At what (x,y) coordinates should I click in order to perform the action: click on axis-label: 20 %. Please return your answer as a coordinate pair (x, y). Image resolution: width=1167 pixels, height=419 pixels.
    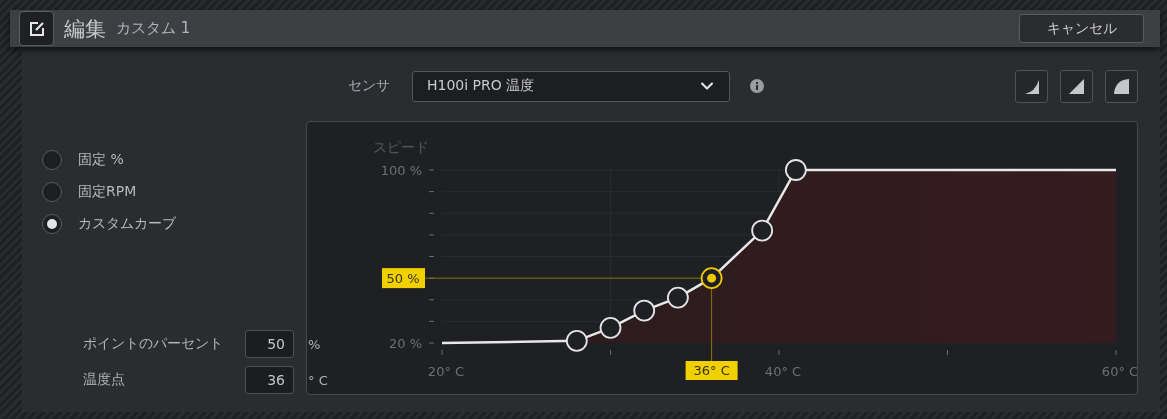
    Looking at the image, I should click on (406, 343).